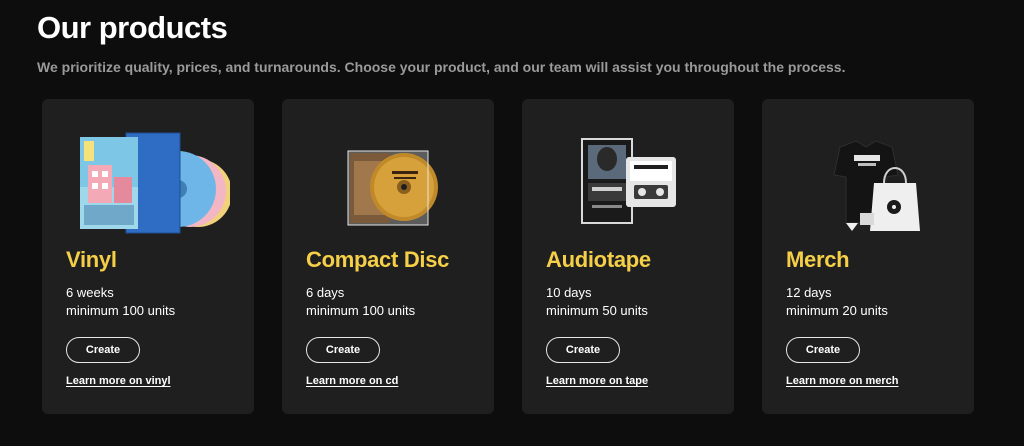  Describe the element at coordinates (91, 259) in the screenshot. I see `product-name: Vinyl` at that location.